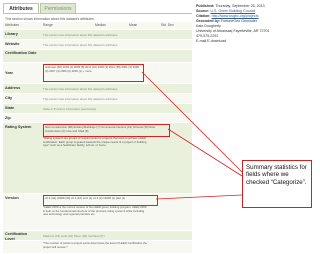  What do you see at coordinates (199, 197) in the screenshot?
I see `connector-version` at bounding box center [199, 197].